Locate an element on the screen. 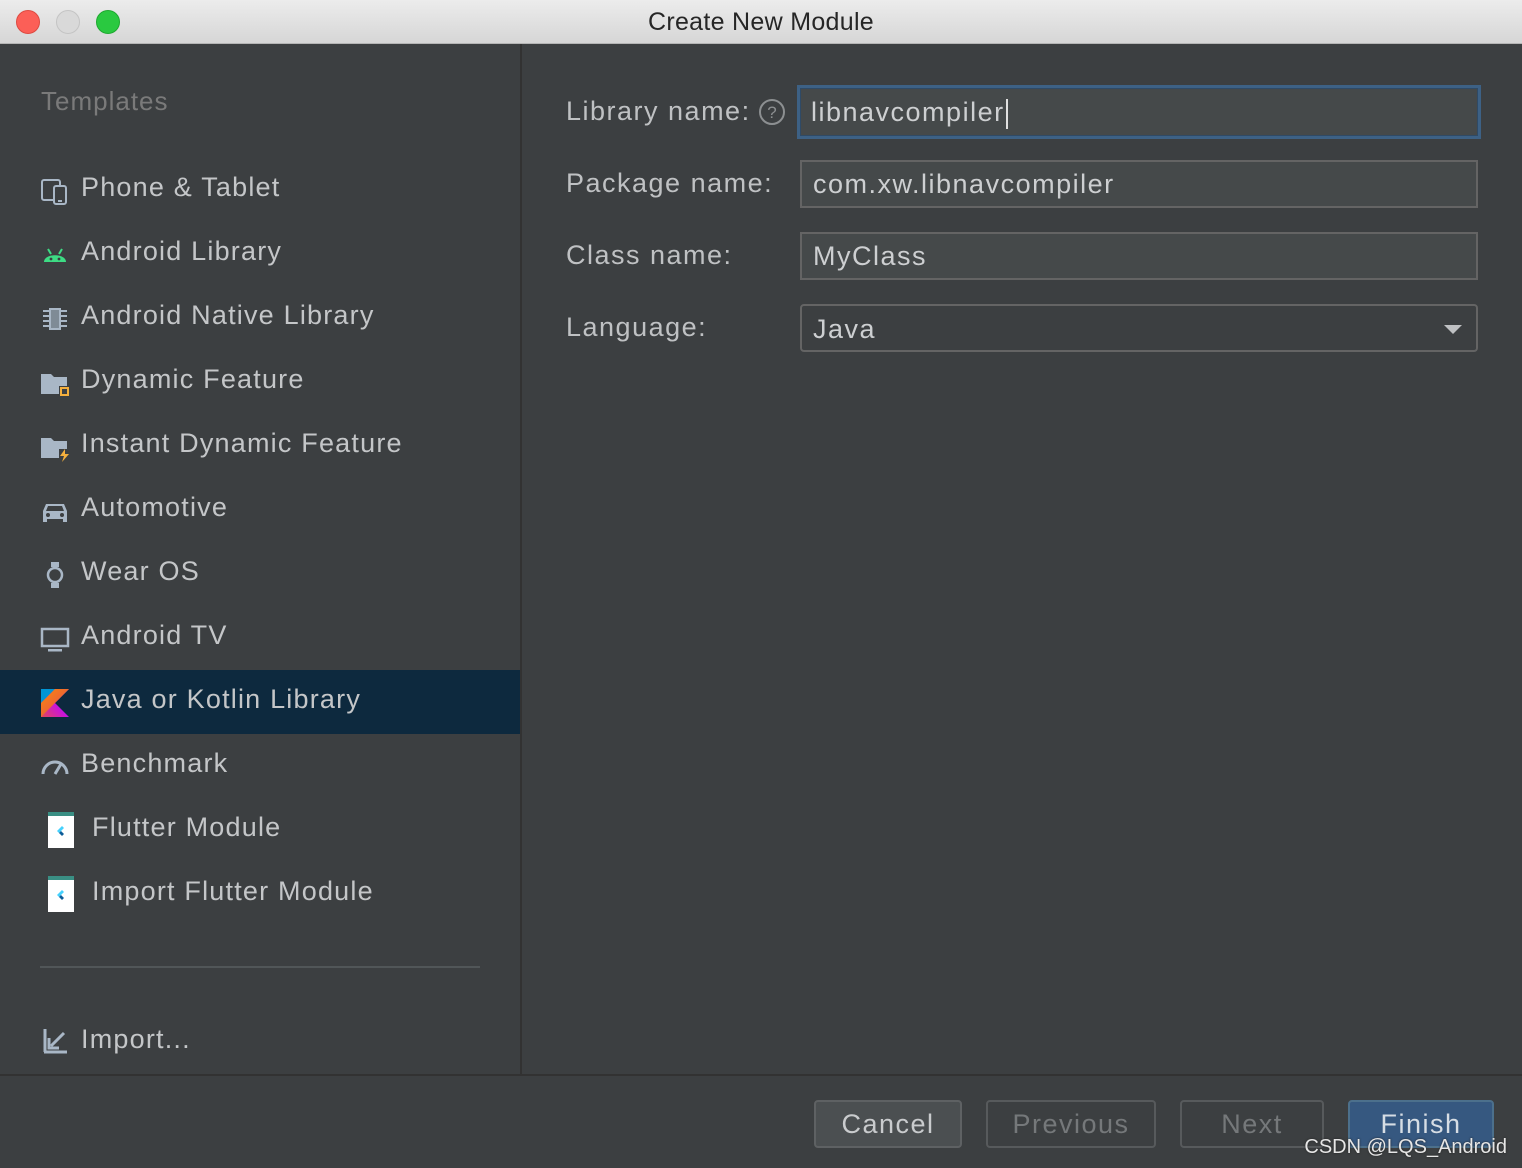  template-flutter-module: Flutter Module is located at coordinates (260, 830).